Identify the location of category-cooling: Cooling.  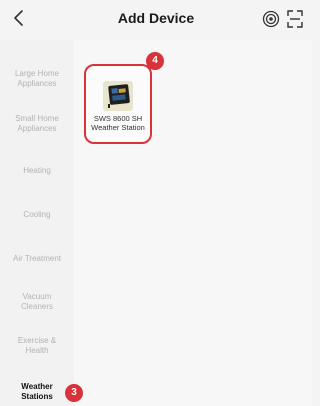
(37, 215).